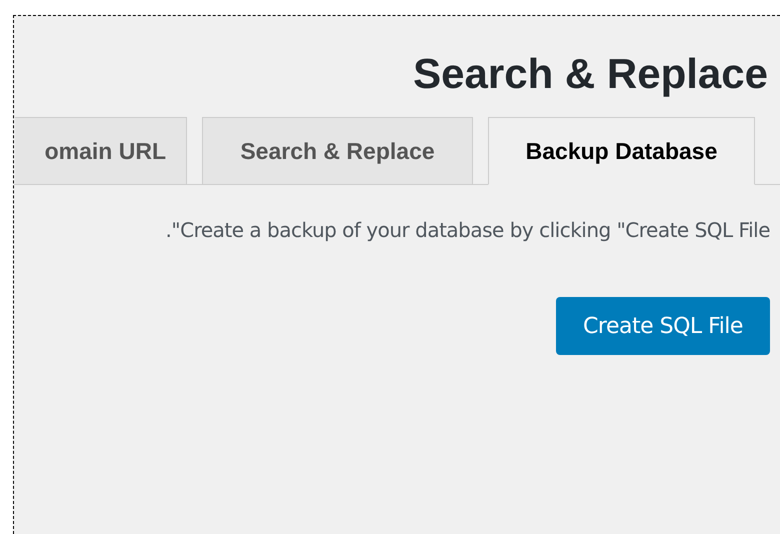 The image size is (780, 534). What do you see at coordinates (101, 151) in the screenshot?
I see `tab: omain URL` at bounding box center [101, 151].